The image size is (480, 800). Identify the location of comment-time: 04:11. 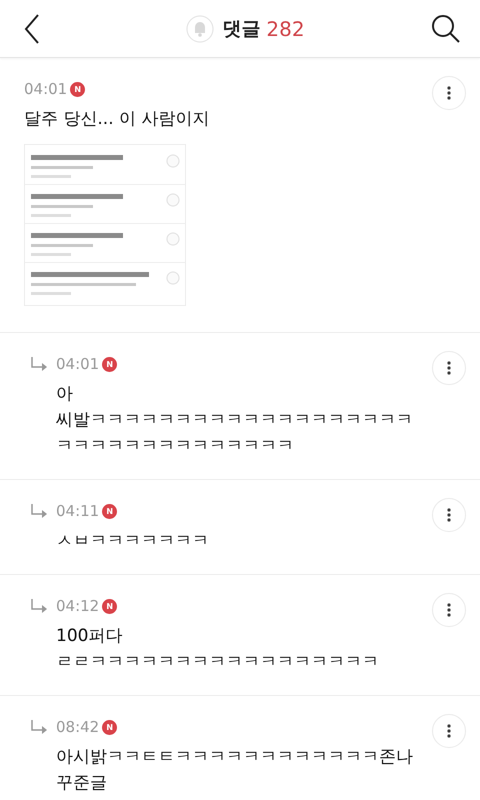
(78, 511).